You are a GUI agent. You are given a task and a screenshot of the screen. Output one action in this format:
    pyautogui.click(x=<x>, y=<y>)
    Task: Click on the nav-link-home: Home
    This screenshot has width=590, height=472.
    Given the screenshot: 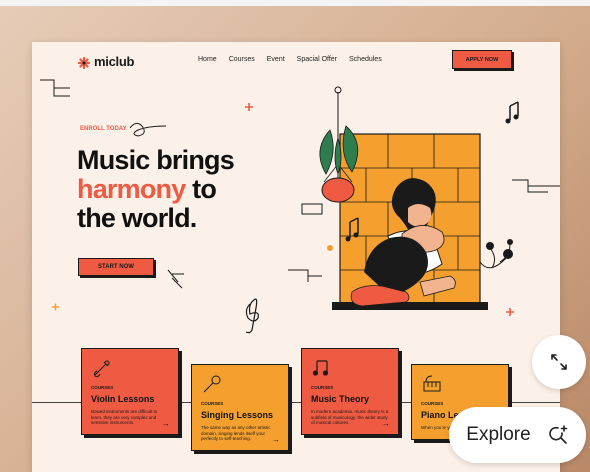 What is the action you would take?
    pyautogui.click(x=207, y=59)
    